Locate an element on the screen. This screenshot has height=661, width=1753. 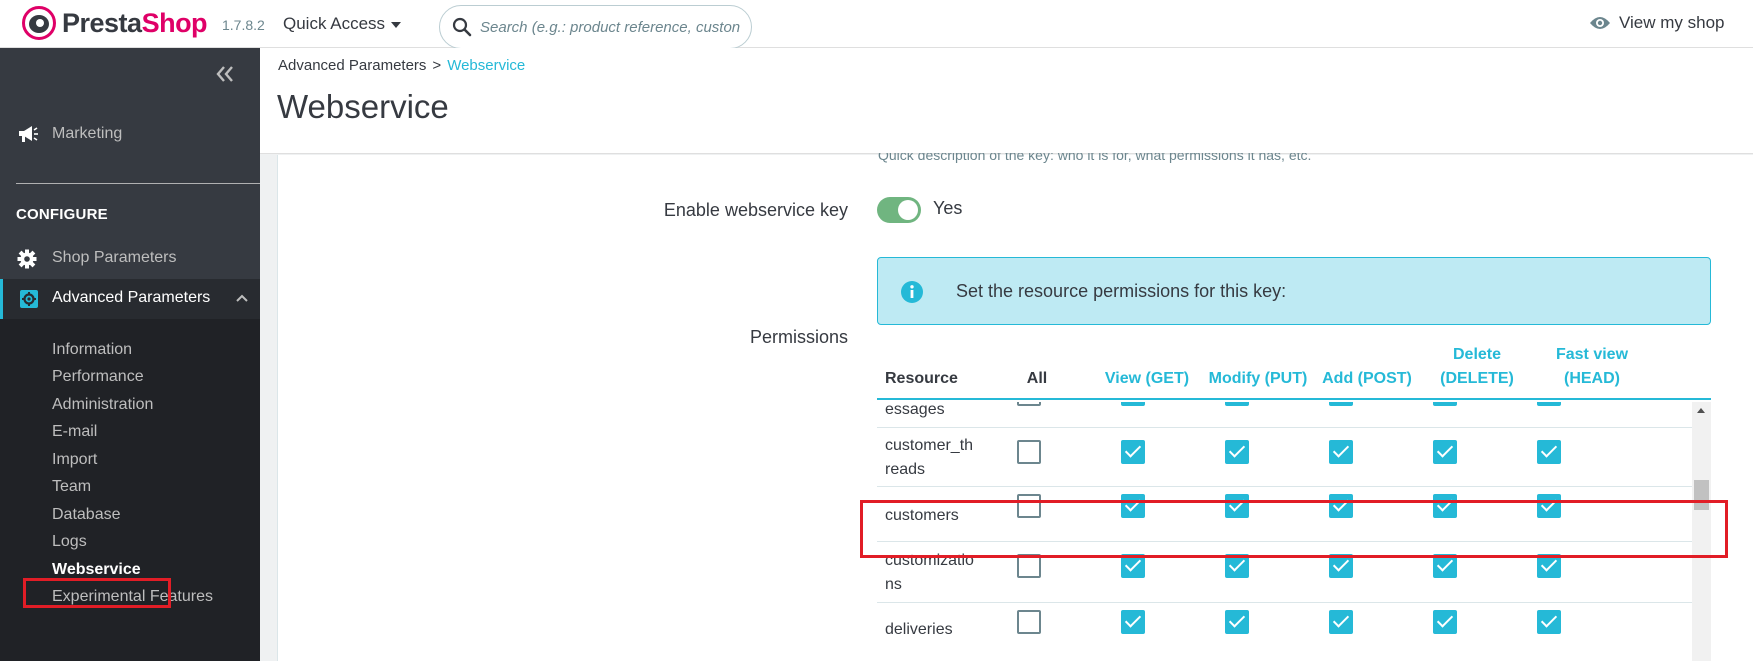
enable-webservice-value: Yes is located at coordinates (948, 208).